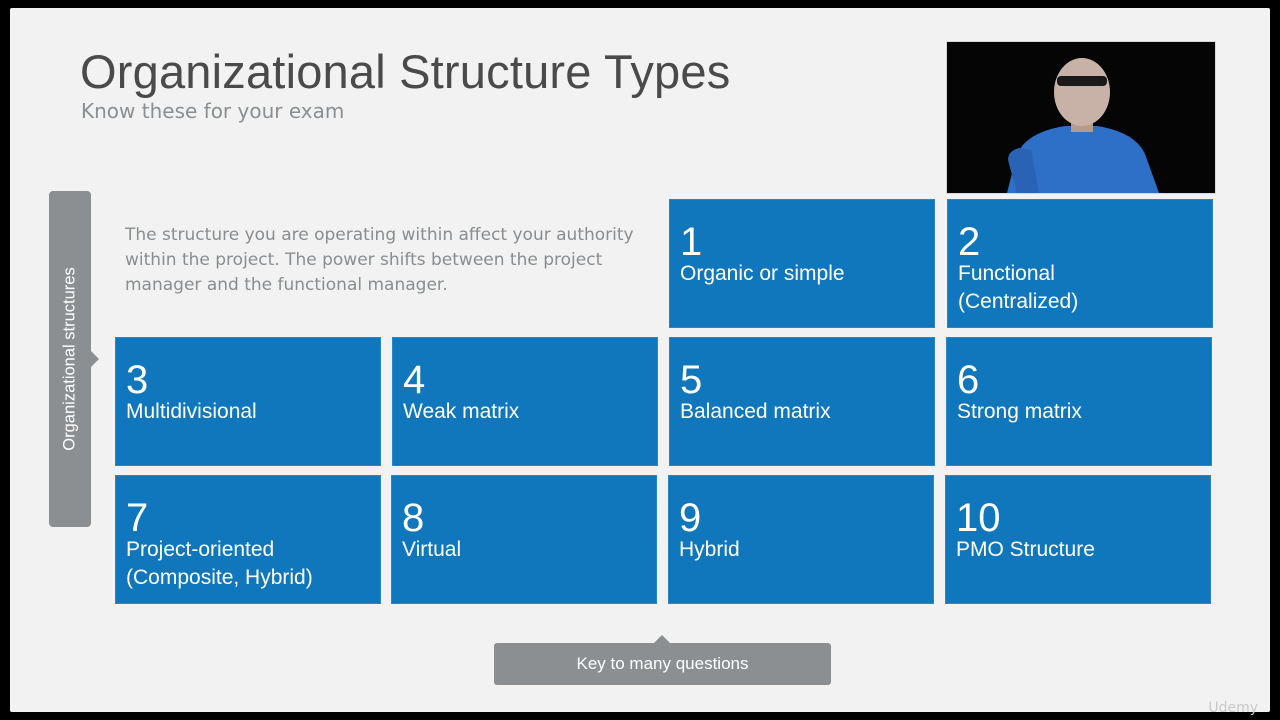 This screenshot has width=1280, height=720. I want to click on tile-label: Functional (Centralized), so click(1018, 287).